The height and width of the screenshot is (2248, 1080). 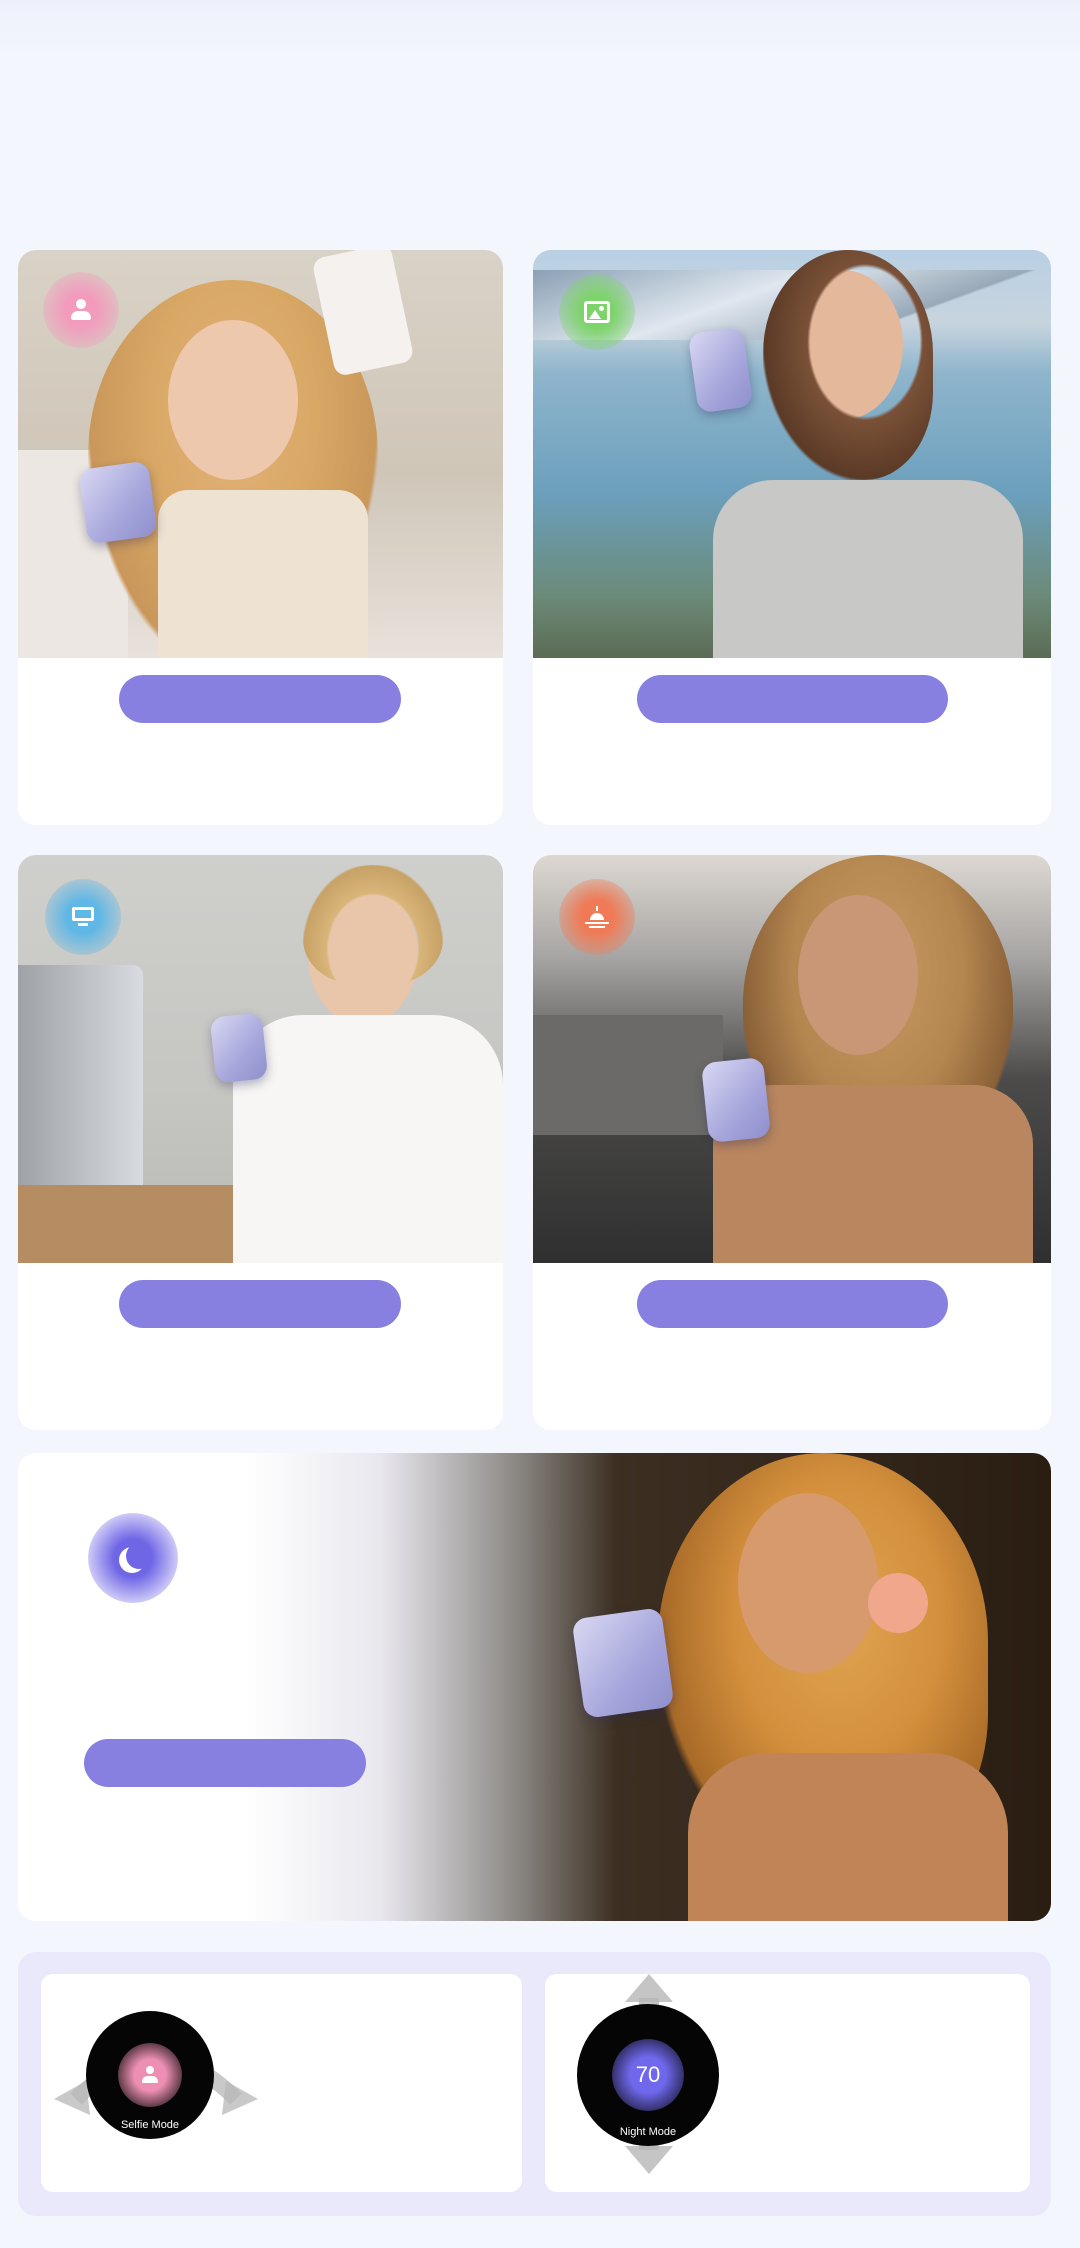 What do you see at coordinates (150, 2125) in the screenshot?
I see `selfie-mode-label: Selfie Mode` at bounding box center [150, 2125].